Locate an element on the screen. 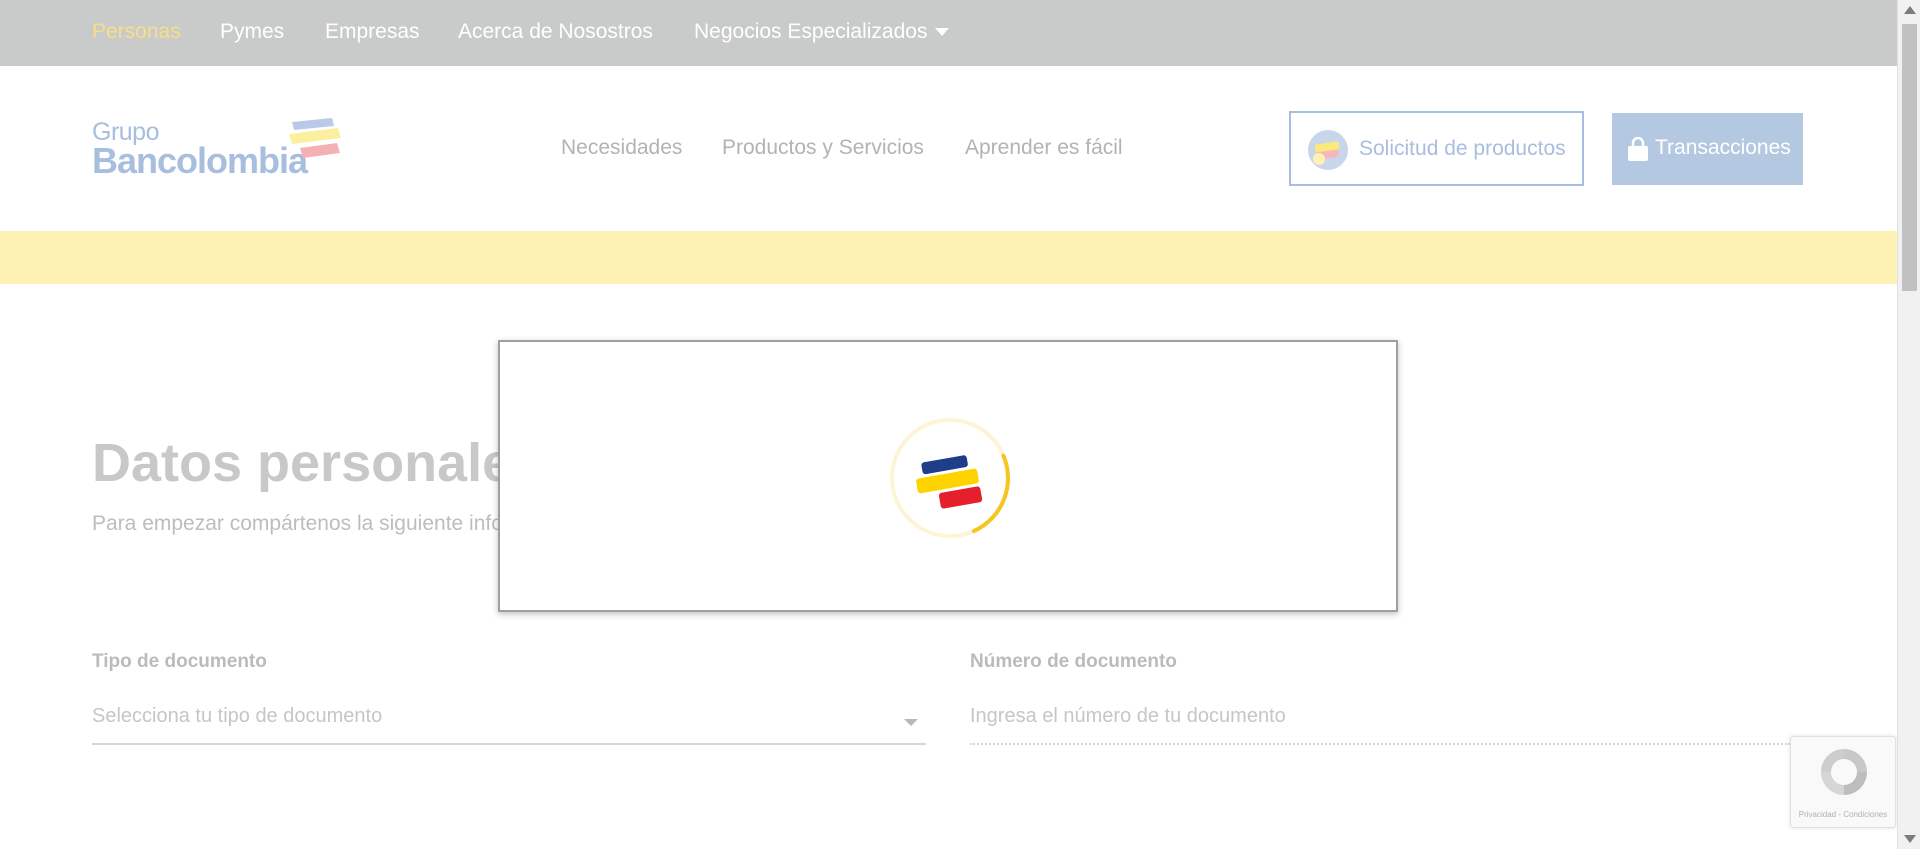  topnav-negocios-especializados: Negocios Especializados is located at coordinates (822, 32).